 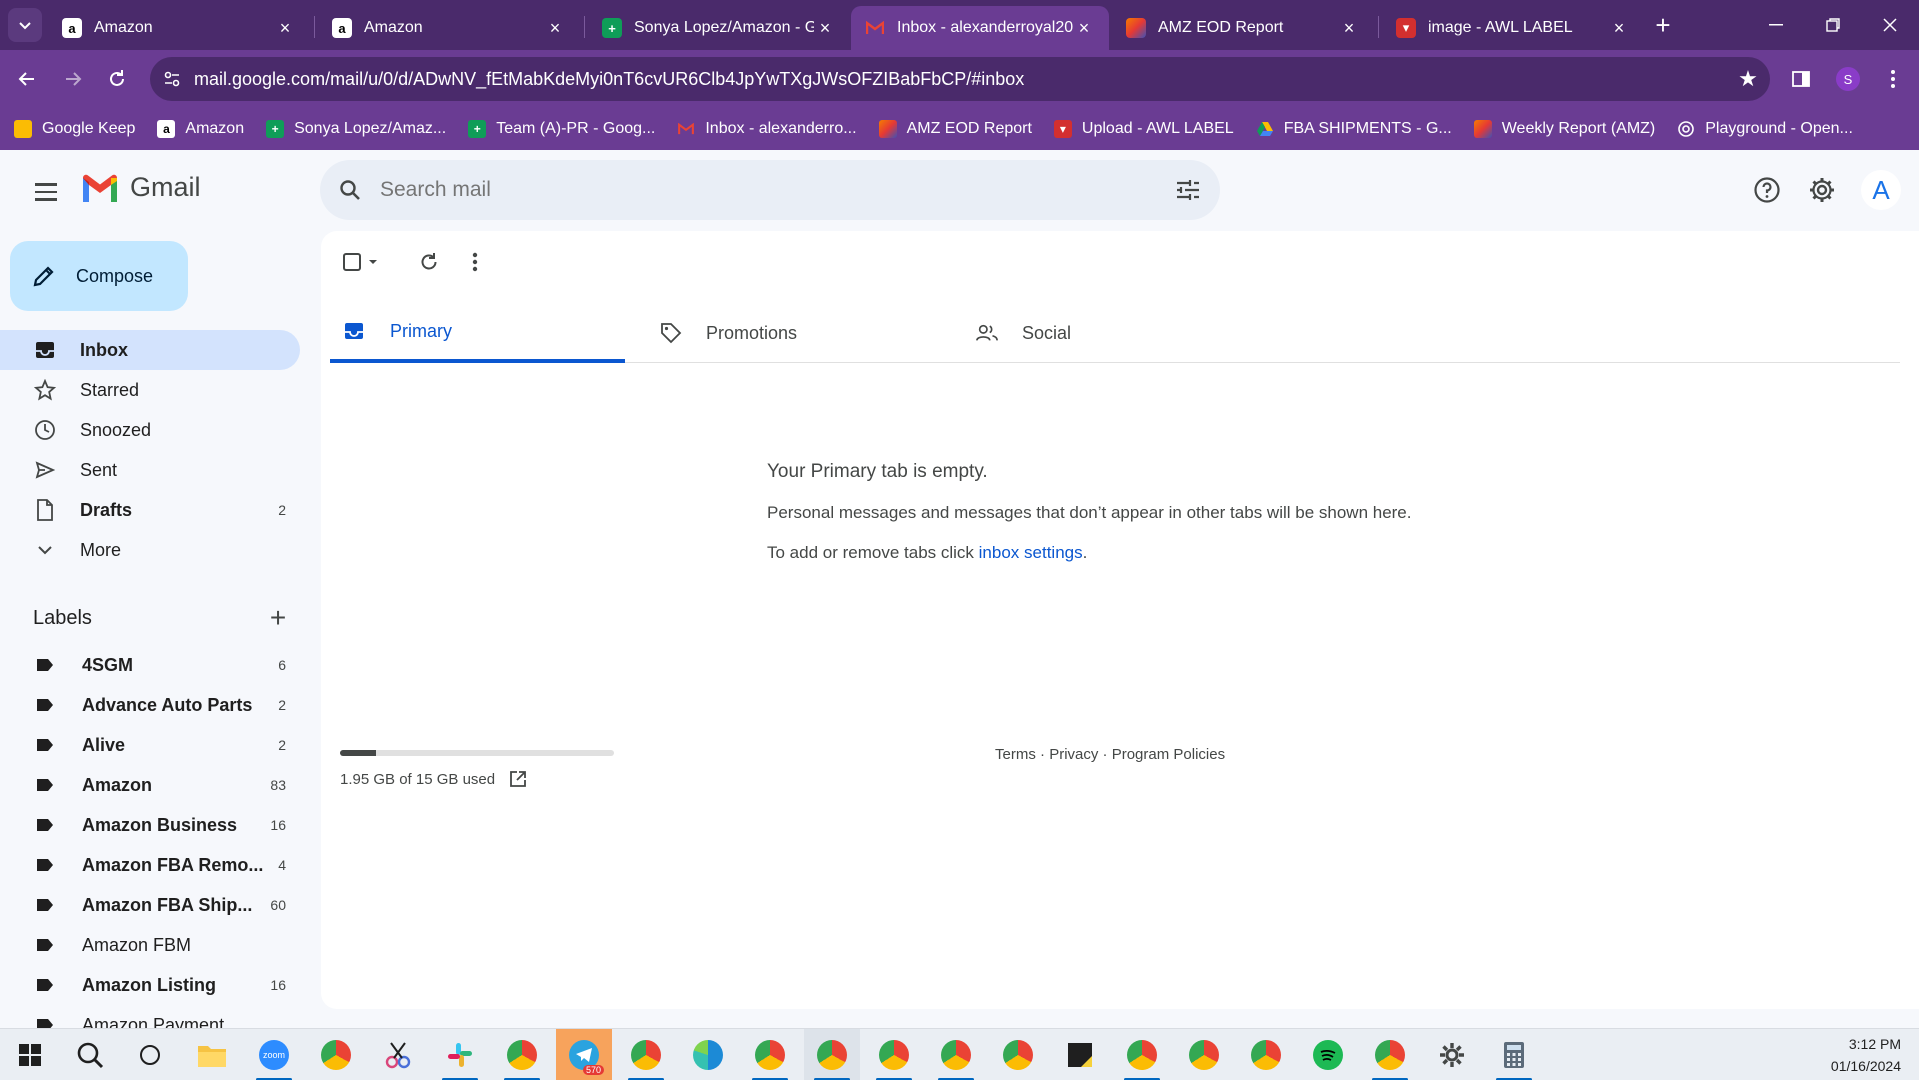 What do you see at coordinates (99, 276) in the screenshot?
I see `compose-button: Compose` at bounding box center [99, 276].